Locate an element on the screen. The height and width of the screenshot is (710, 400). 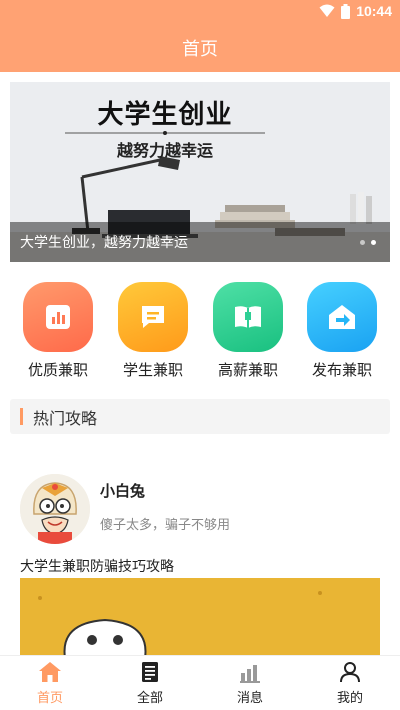
category-label: 高薪兼职 is located at coordinates (247, 370).